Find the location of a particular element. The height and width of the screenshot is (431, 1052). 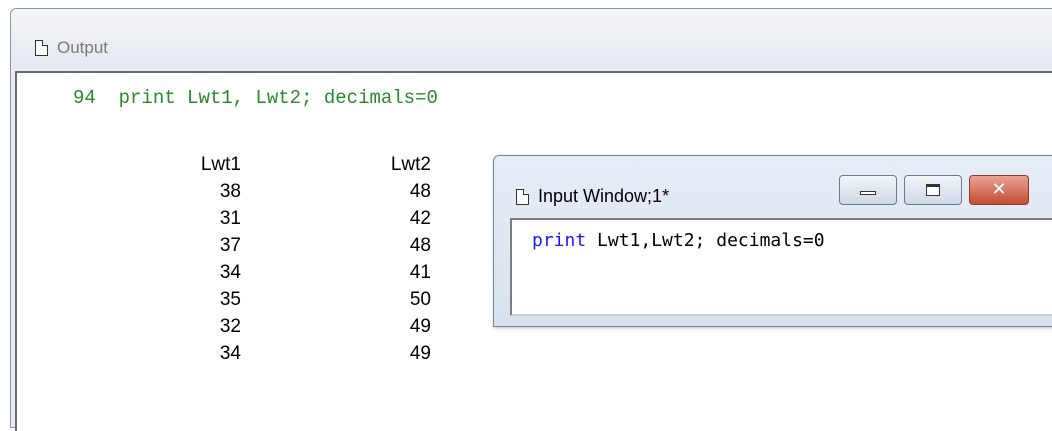

table-cell: 38 is located at coordinates (230, 191).